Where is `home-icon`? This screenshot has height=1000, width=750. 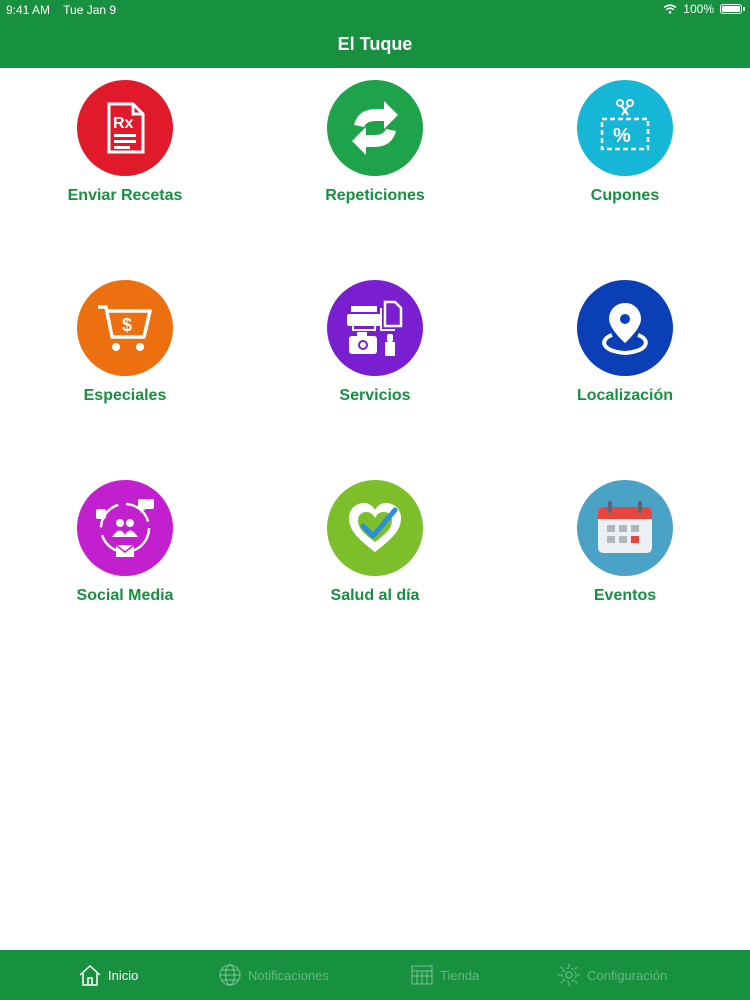 home-icon is located at coordinates (90, 975).